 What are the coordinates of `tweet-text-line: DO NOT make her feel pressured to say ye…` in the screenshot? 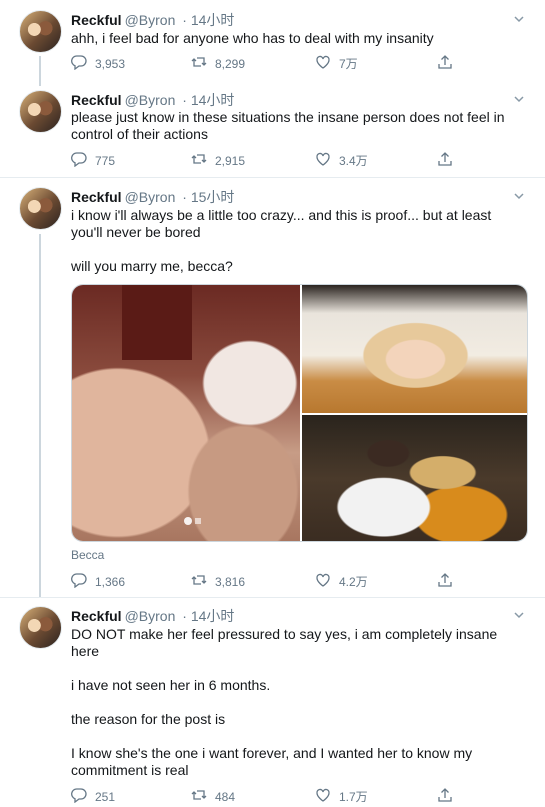 It's located at (284, 634).